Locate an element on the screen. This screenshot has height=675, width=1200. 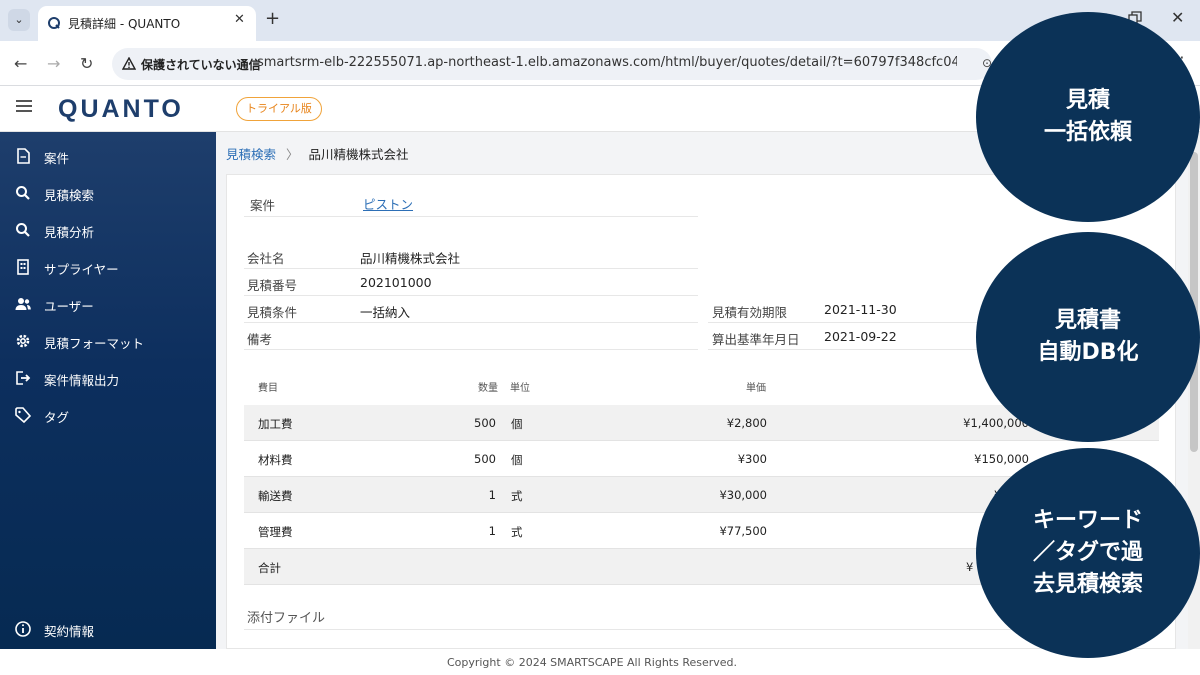
column-header-price: 単価 is located at coordinates (756, 388).